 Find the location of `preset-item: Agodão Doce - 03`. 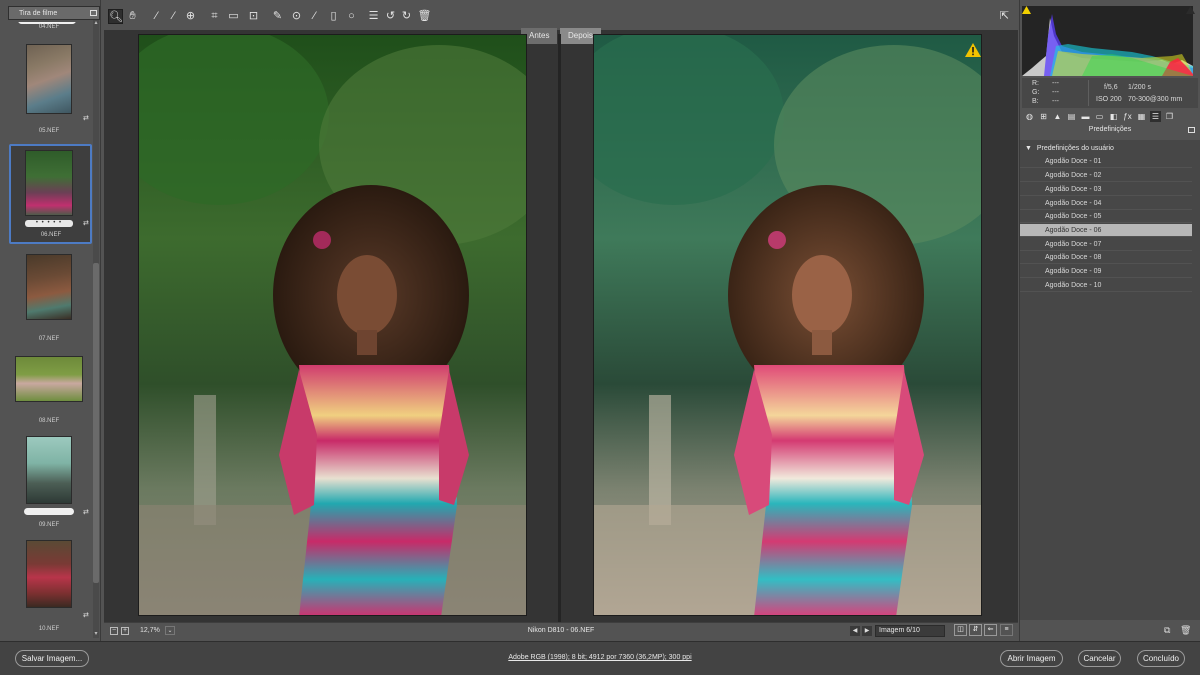

preset-item: Agodão Doce - 03 is located at coordinates (1106, 189).